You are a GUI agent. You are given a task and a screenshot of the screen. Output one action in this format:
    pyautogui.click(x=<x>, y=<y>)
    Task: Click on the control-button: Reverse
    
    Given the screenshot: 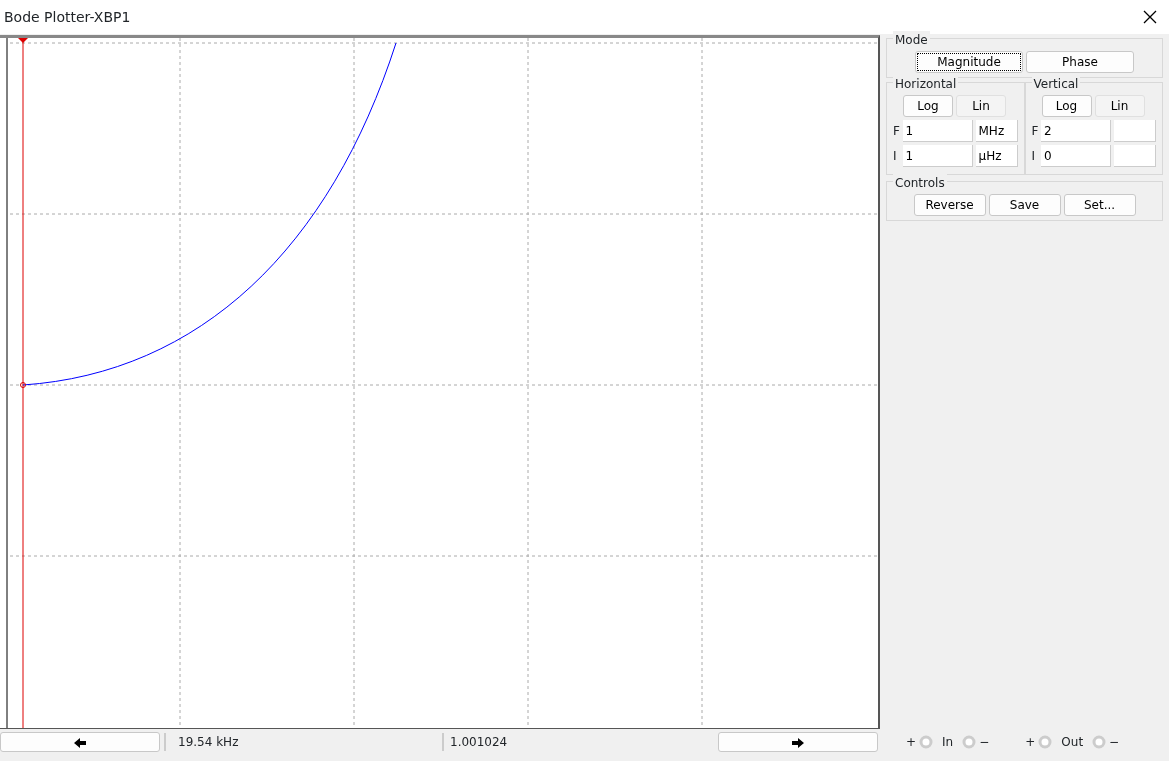 What is the action you would take?
    pyautogui.click(x=949, y=205)
    